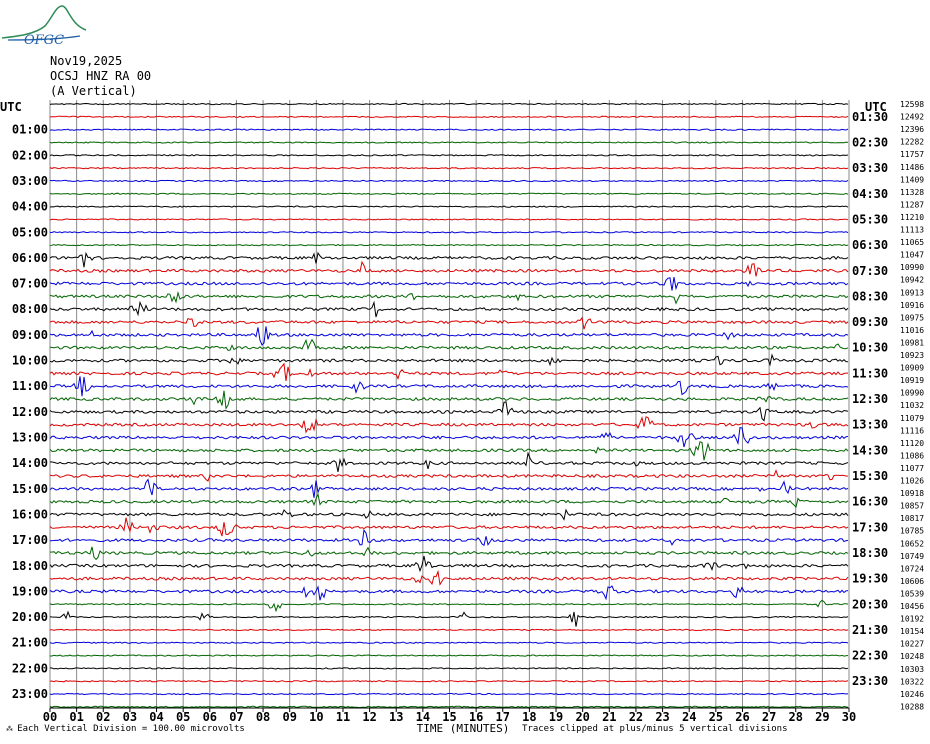  What do you see at coordinates (912, 581) in the screenshot?
I see `trace-value-label: 10606` at bounding box center [912, 581].